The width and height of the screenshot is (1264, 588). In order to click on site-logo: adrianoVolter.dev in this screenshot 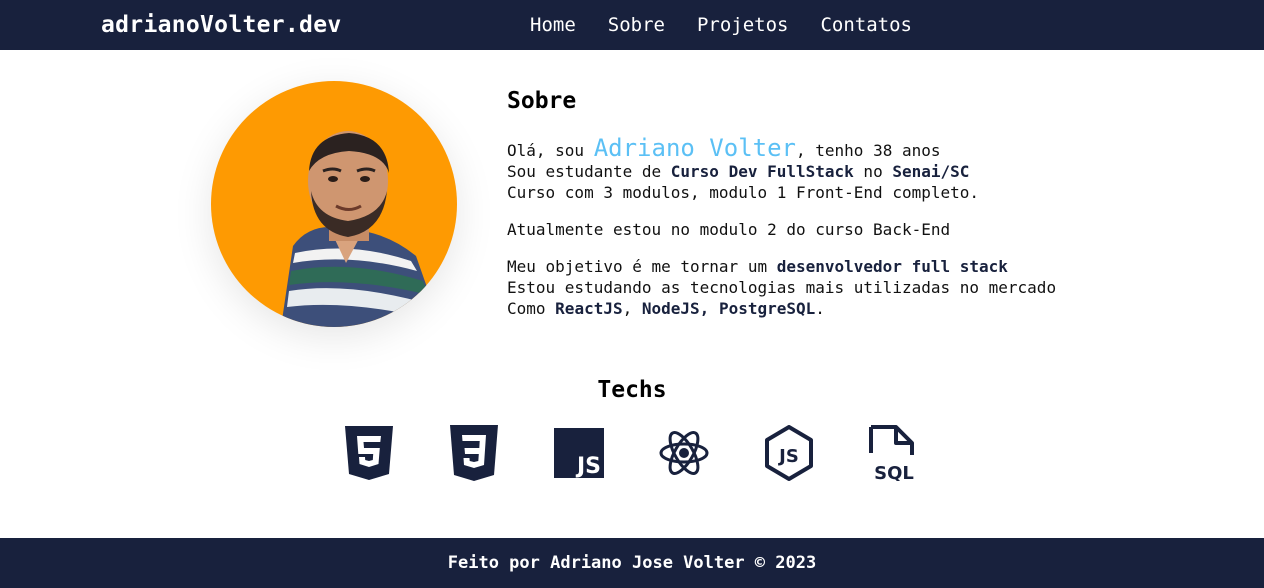, I will do `click(221, 25)`.